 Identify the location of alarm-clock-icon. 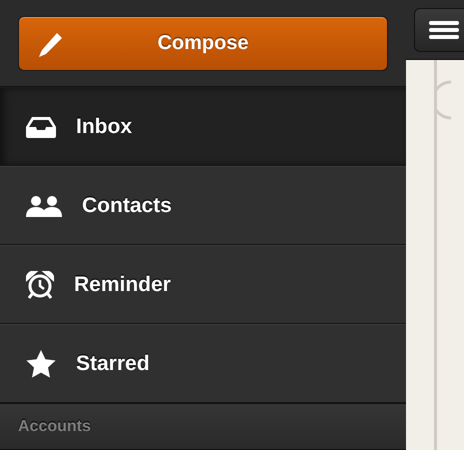
(40, 284).